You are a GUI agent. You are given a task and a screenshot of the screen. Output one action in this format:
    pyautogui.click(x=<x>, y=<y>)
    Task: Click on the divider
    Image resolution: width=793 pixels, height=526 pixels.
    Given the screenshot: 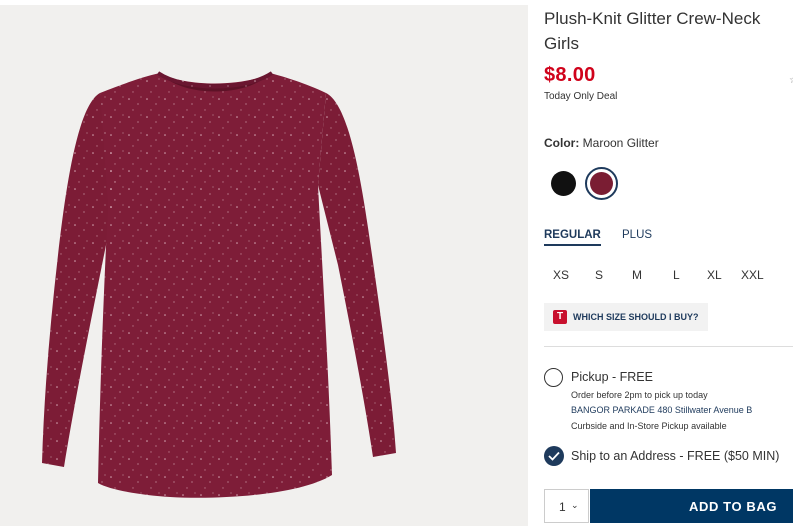 What is the action you would take?
    pyautogui.click(x=668, y=346)
    